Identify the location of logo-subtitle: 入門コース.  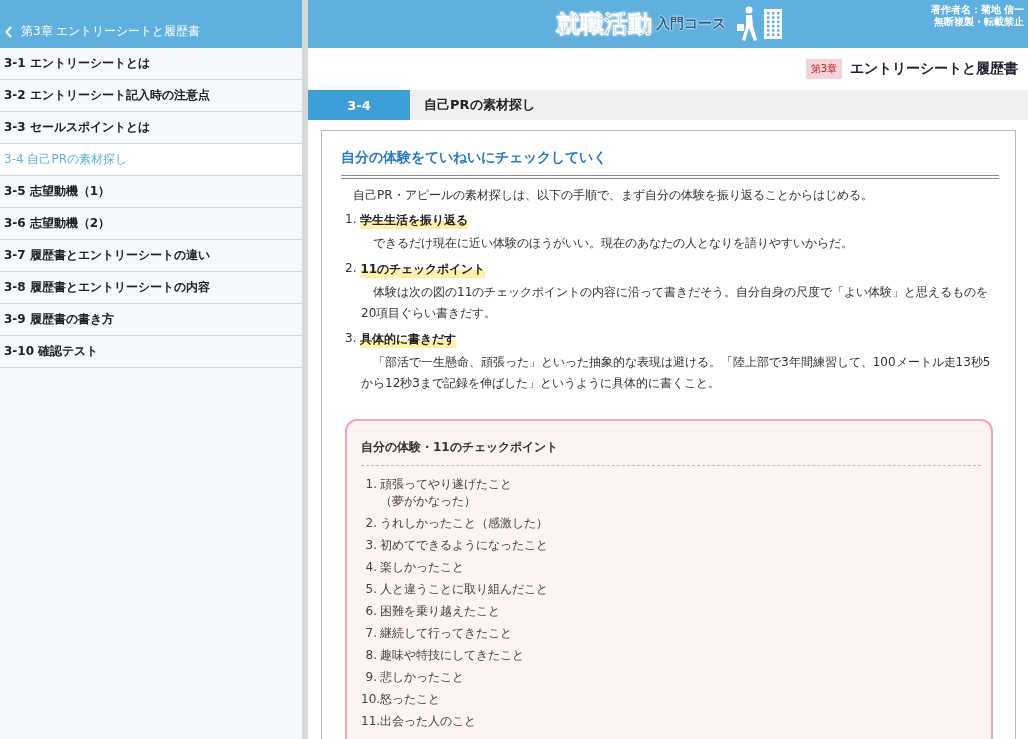
(691, 24).